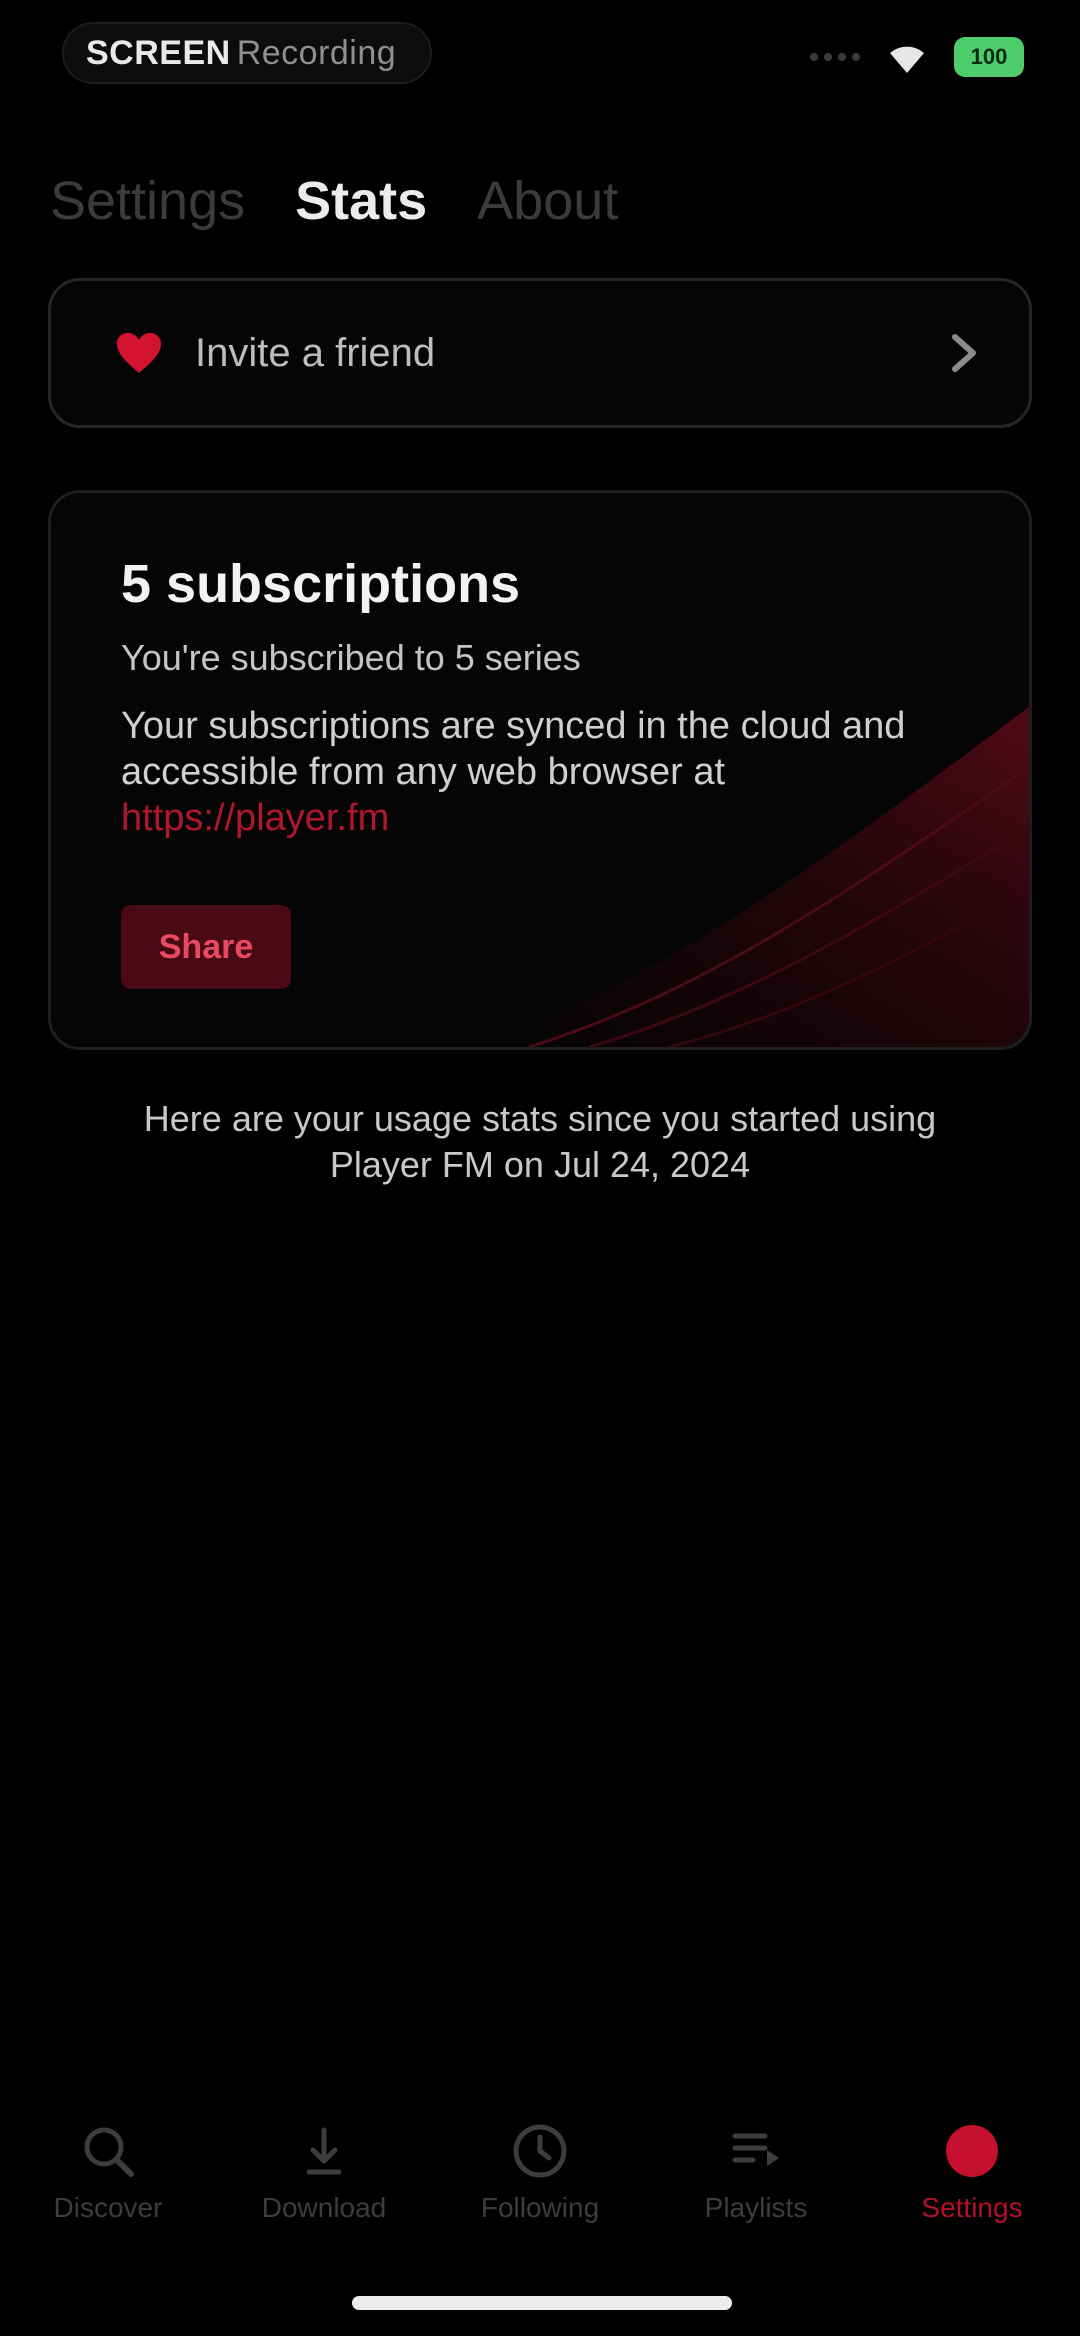  Describe the element at coordinates (321, 584) in the screenshot. I see `subscriptions-title: 5 subscriptions` at that location.